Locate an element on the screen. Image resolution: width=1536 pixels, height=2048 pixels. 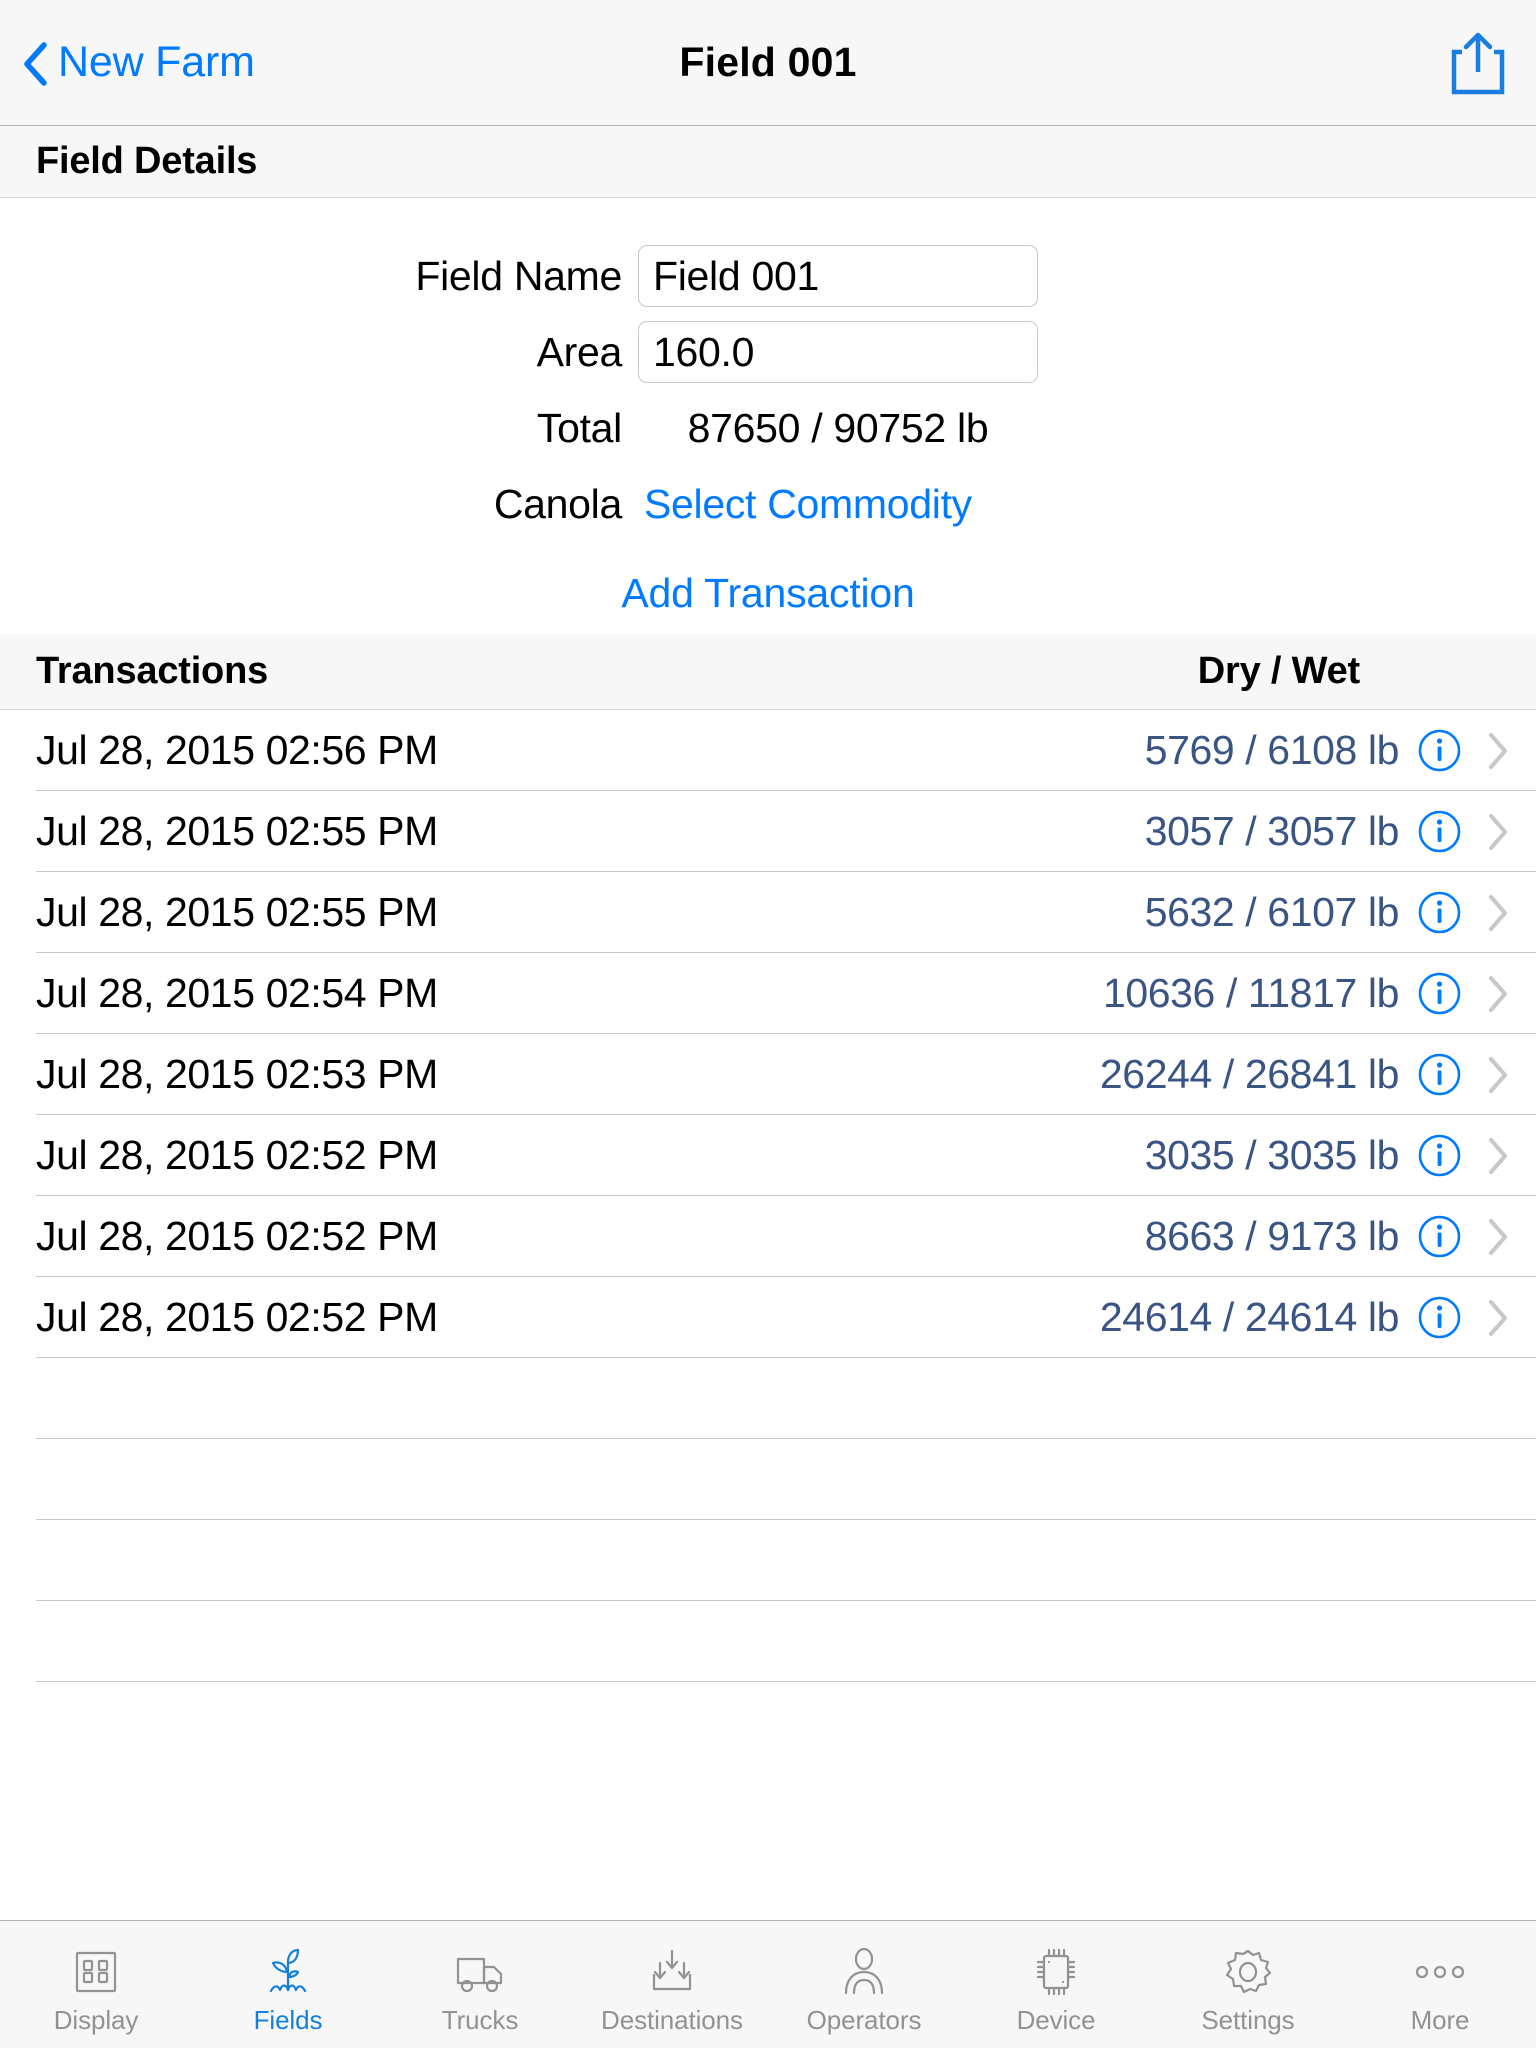
select-commodity-button: Select Commodity is located at coordinates (805, 504).